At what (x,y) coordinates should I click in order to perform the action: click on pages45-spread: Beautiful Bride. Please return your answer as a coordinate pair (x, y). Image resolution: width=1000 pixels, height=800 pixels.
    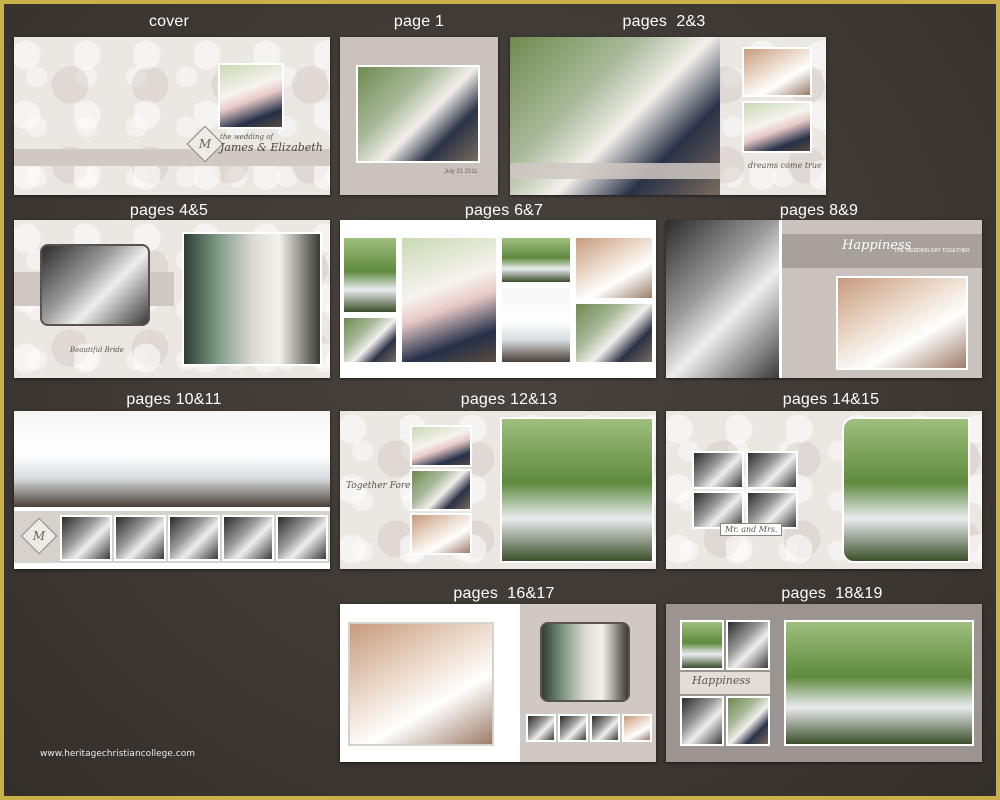
    Looking at the image, I should click on (172, 299).